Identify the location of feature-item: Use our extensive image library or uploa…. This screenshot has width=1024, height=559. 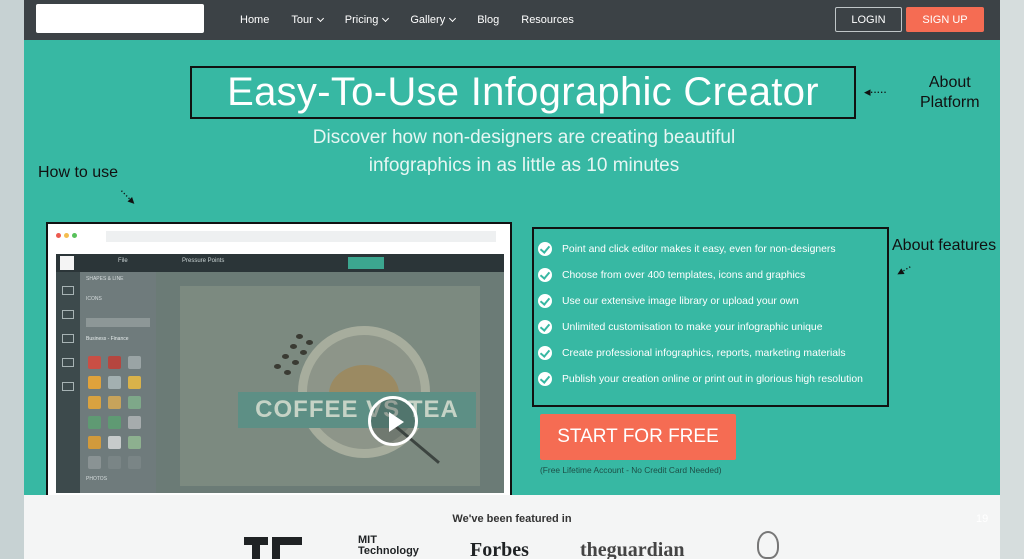
(668, 301).